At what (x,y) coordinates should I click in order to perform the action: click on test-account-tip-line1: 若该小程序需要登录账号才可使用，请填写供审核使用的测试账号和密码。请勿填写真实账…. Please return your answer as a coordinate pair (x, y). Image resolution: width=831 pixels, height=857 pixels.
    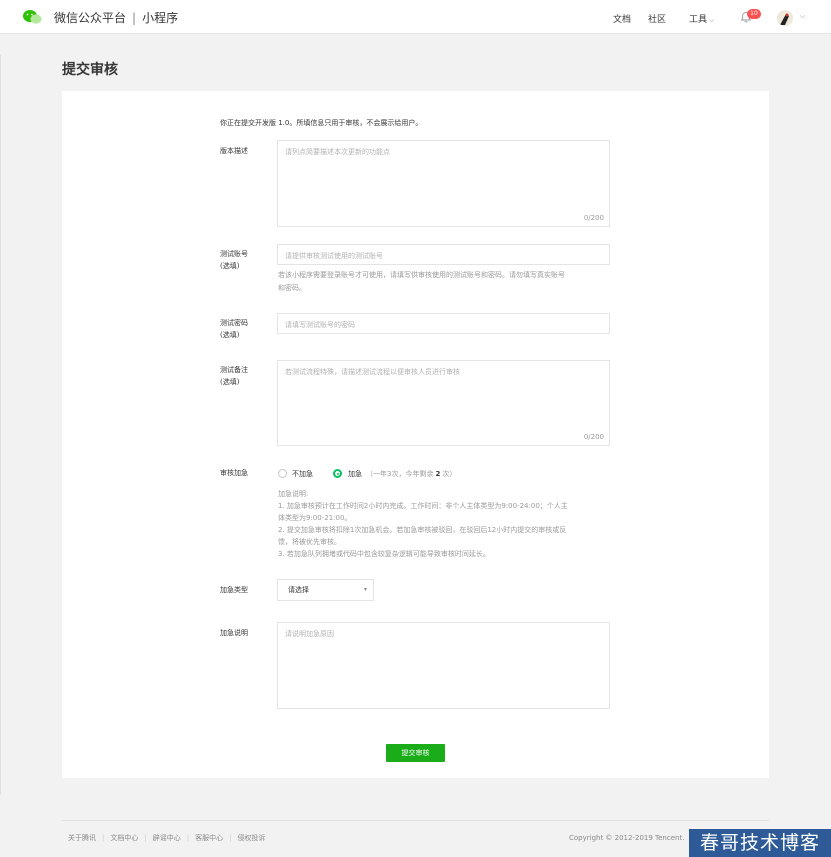
    Looking at the image, I should click on (421, 275).